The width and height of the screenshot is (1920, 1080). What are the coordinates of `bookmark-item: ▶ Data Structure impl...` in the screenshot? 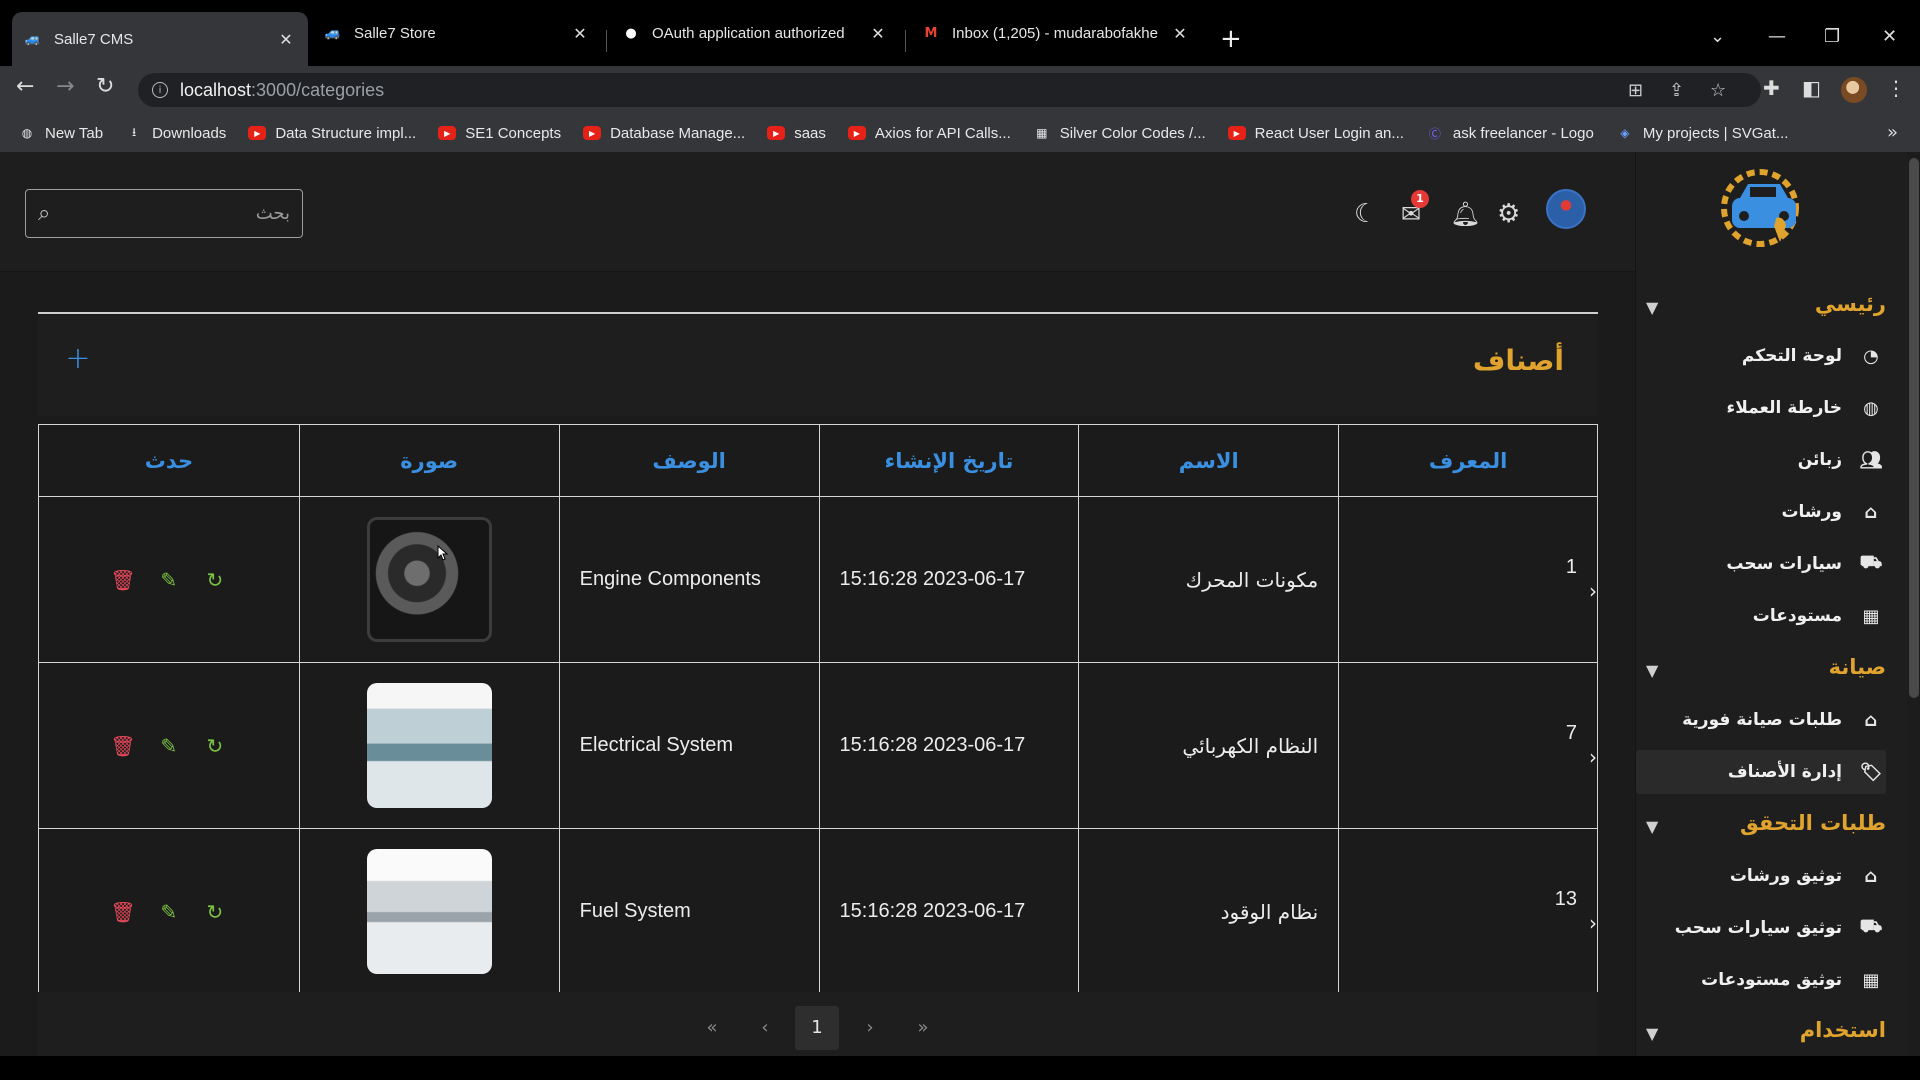 It's located at (332, 133).